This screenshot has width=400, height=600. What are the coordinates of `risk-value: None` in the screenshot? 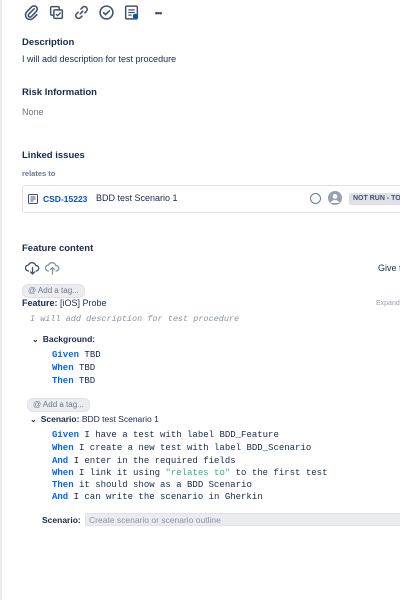 It's located at (33, 112).